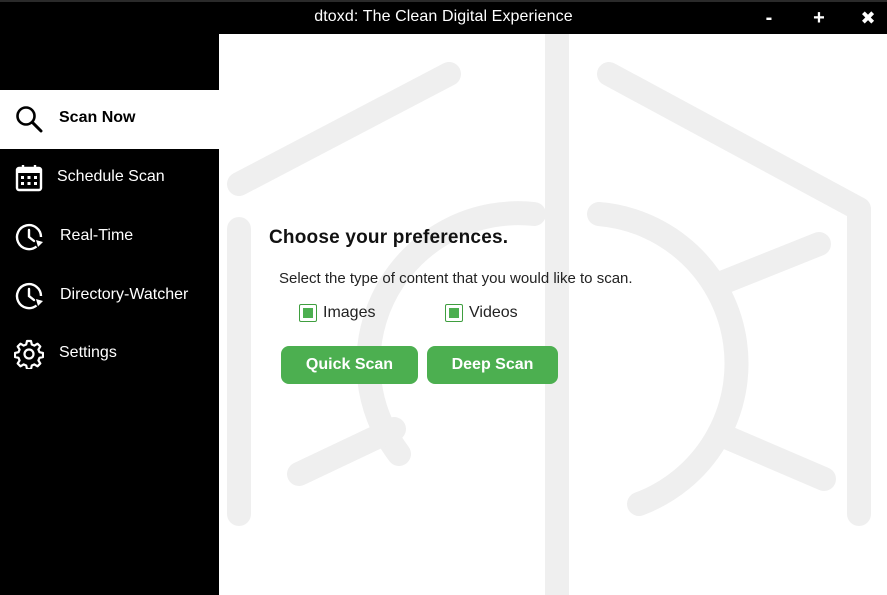 The width and height of the screenshot is (887, 595). Describe the element at coordinates (349, 365) in the screenshot. I see `quick-scan-button: Quick Scan` at that location.